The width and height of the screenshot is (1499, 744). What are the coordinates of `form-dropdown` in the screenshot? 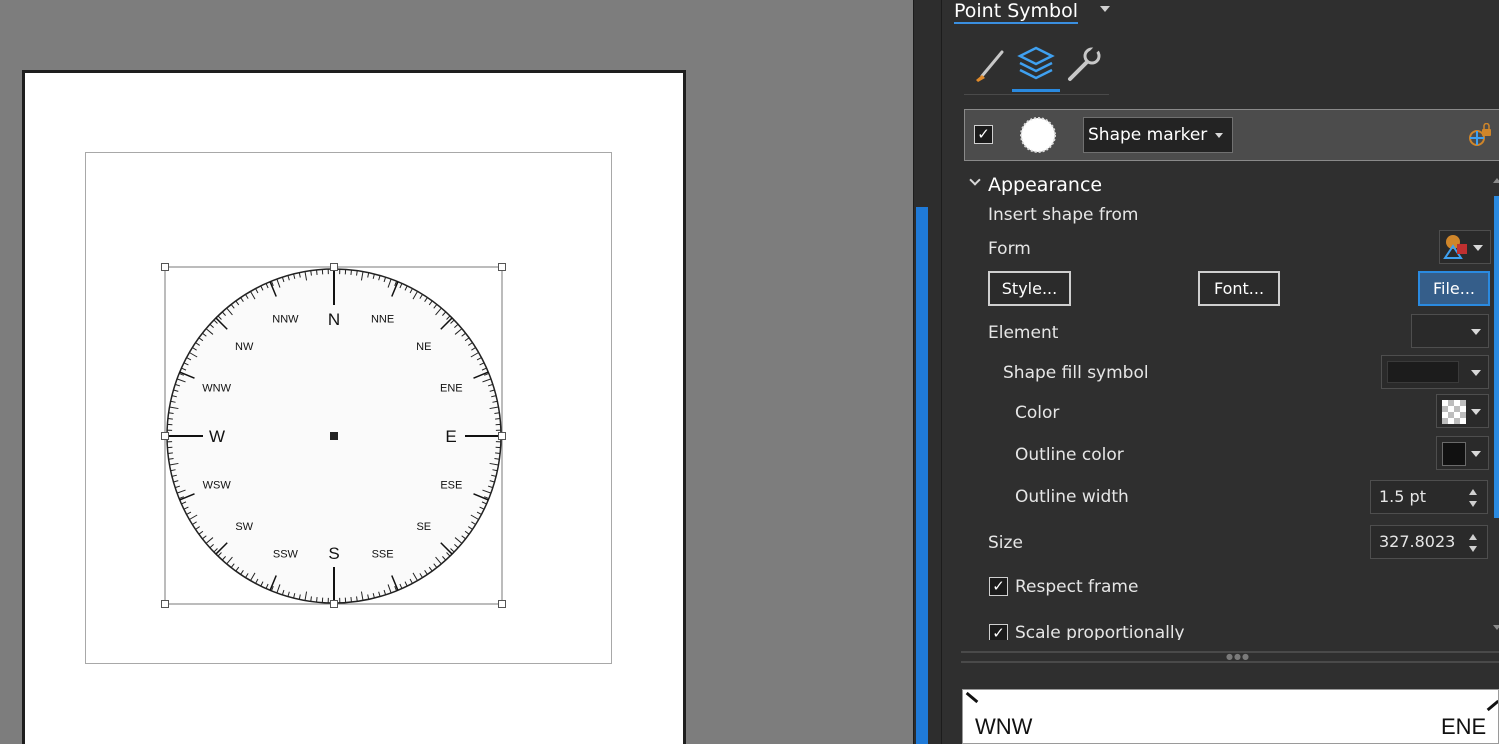 It's located at (1465, 247).